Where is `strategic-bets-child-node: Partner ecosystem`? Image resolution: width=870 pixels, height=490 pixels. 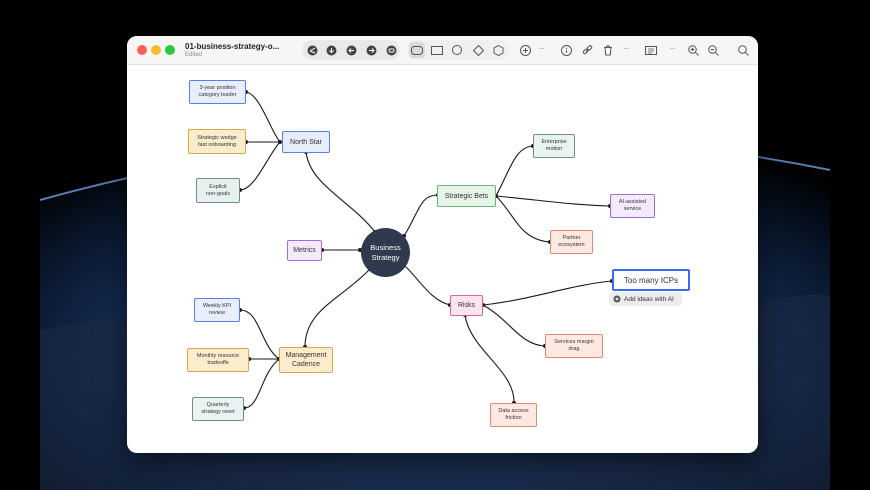
strategic-bets-child-node: Partner ecosystem is located at coordinates (571, 242).